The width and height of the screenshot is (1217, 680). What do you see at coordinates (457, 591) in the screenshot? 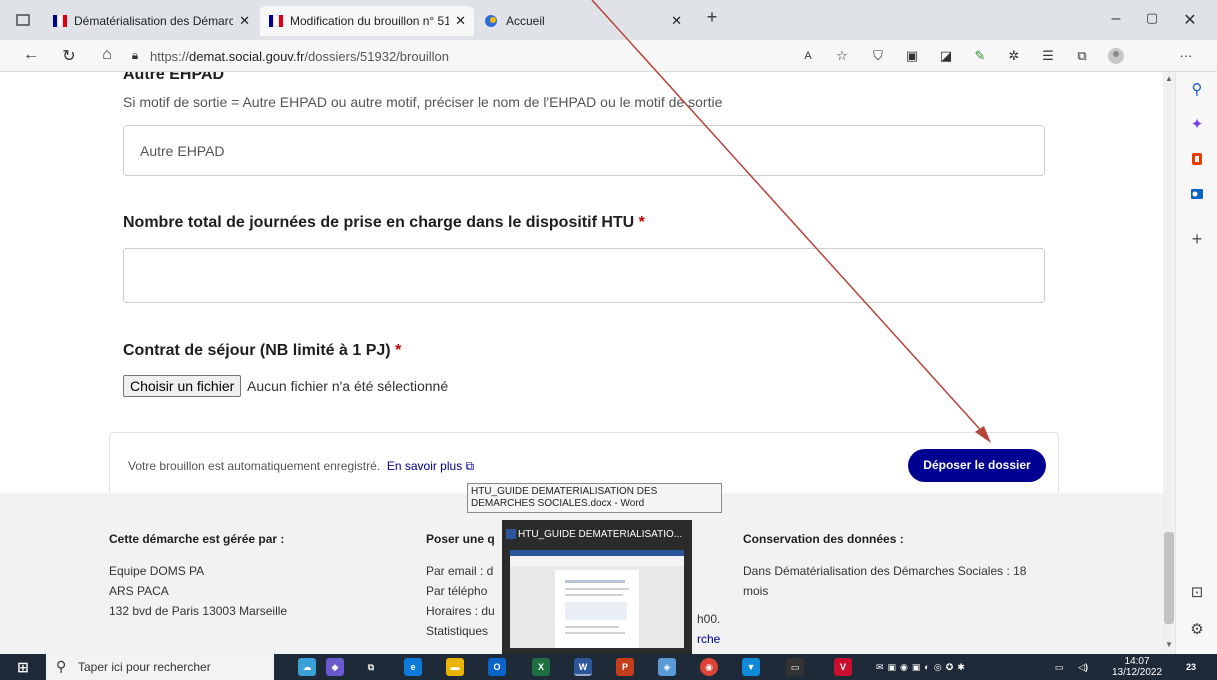
I see `footer-line: Par télépho` at bounding box center [457, 591].